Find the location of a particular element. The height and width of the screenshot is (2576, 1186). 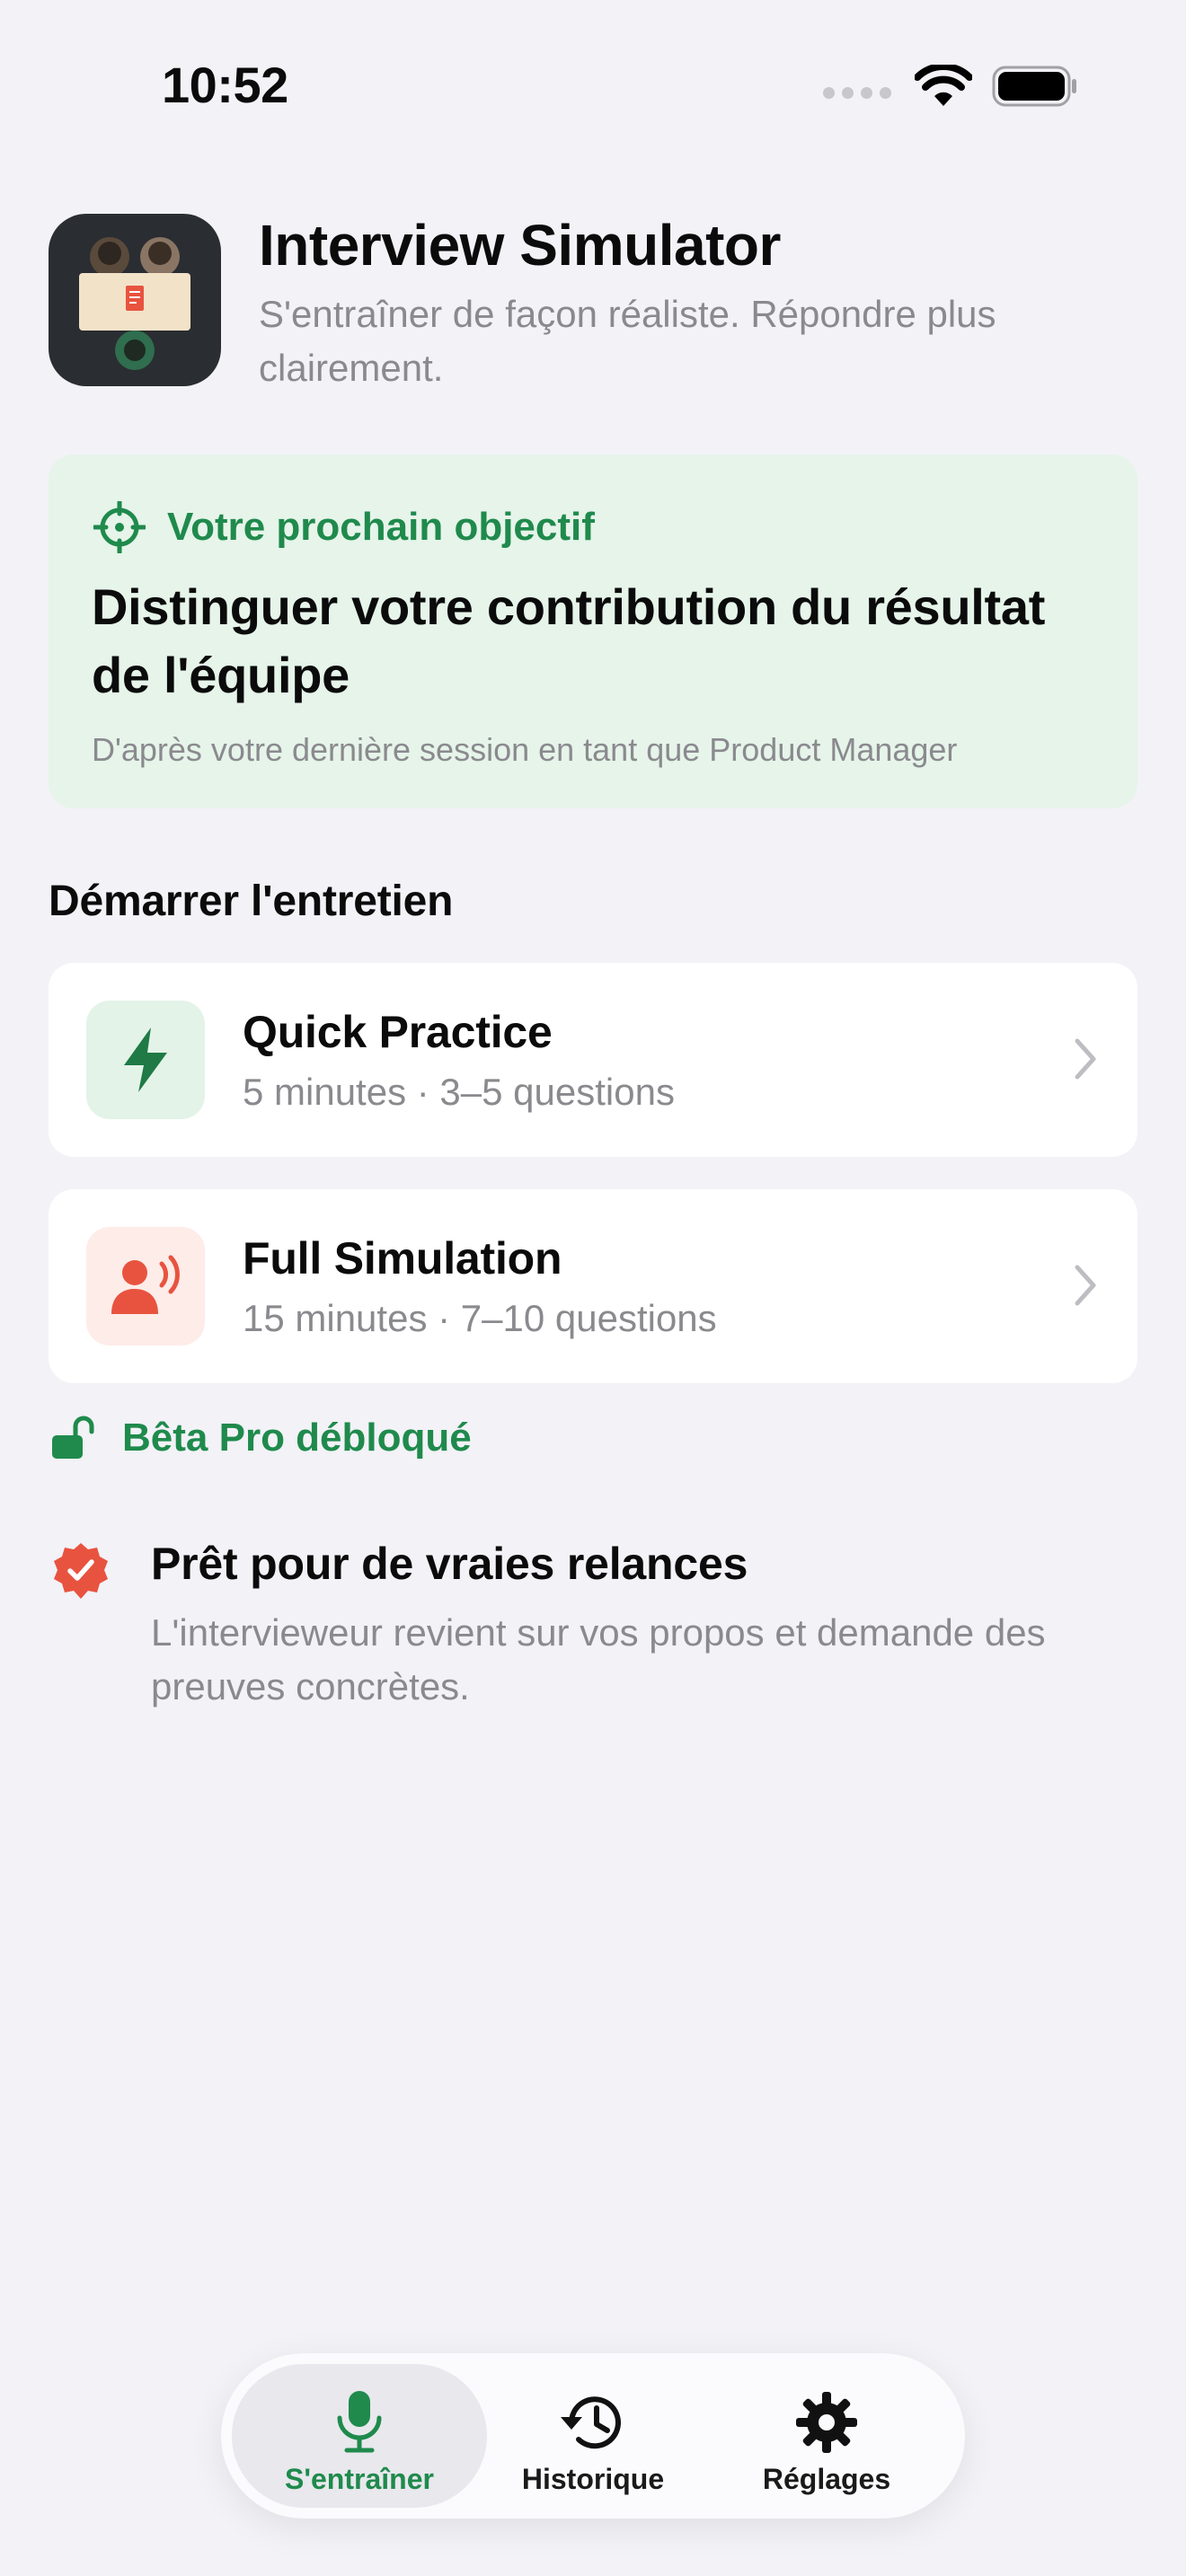

tab-history: Historique is located at coordinates (593, 2436).